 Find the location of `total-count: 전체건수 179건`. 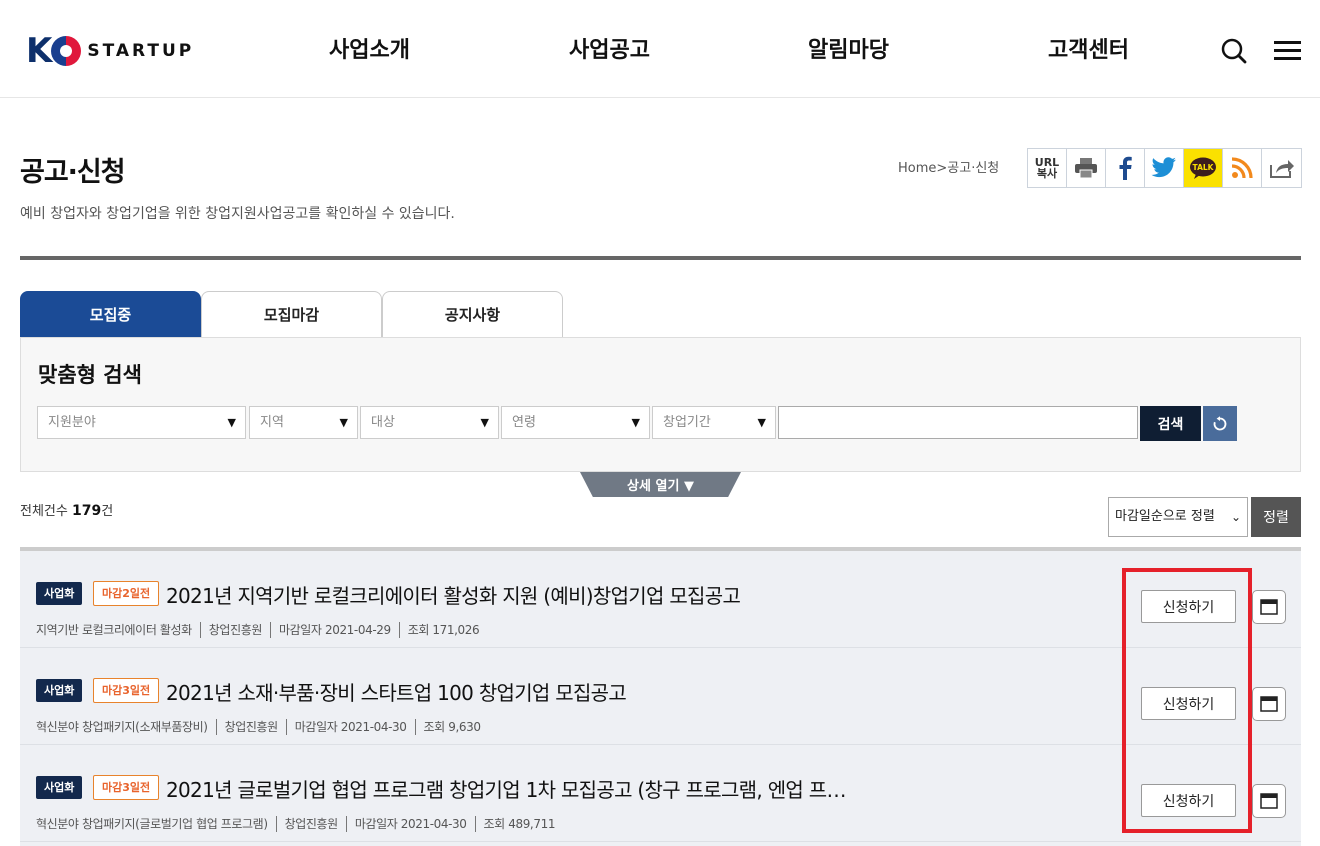

total-count: 전체건수 179건 is located at coordinates (66, 509).